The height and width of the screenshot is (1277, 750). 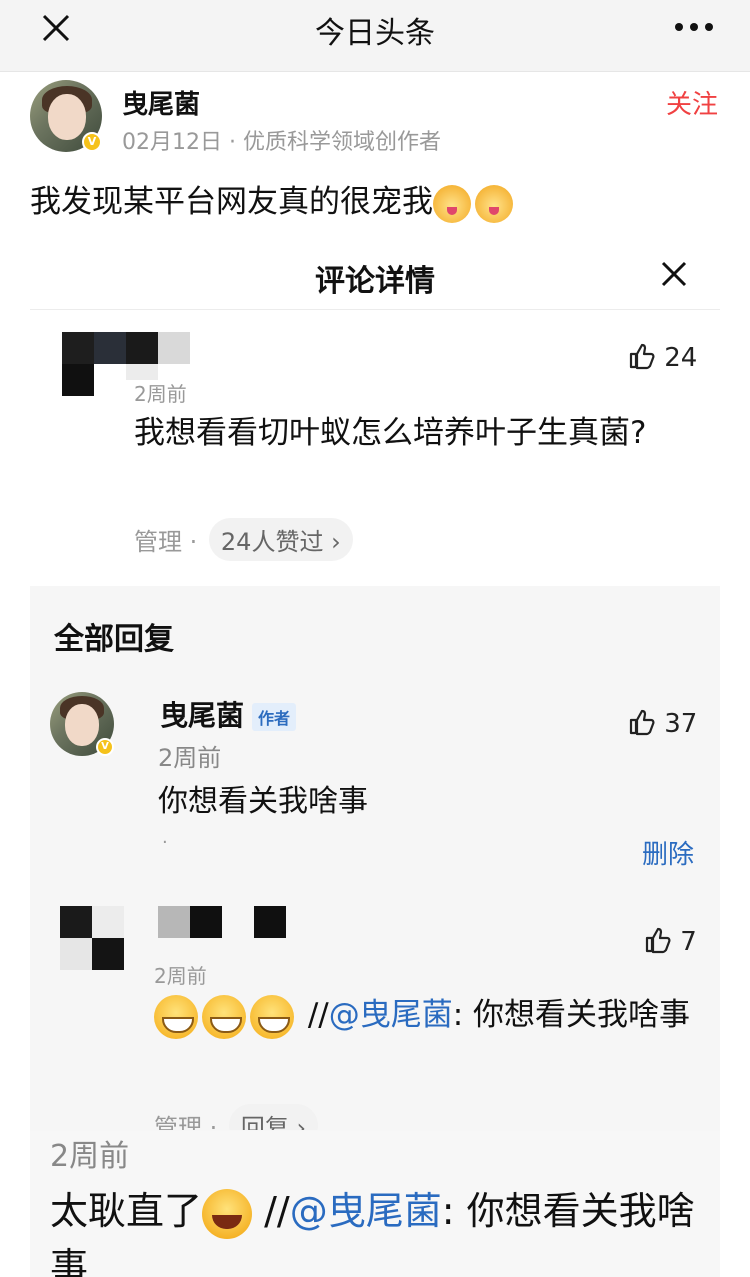 I want to click on top-nav-bar: 今日头条, so click(x=375, y=36).